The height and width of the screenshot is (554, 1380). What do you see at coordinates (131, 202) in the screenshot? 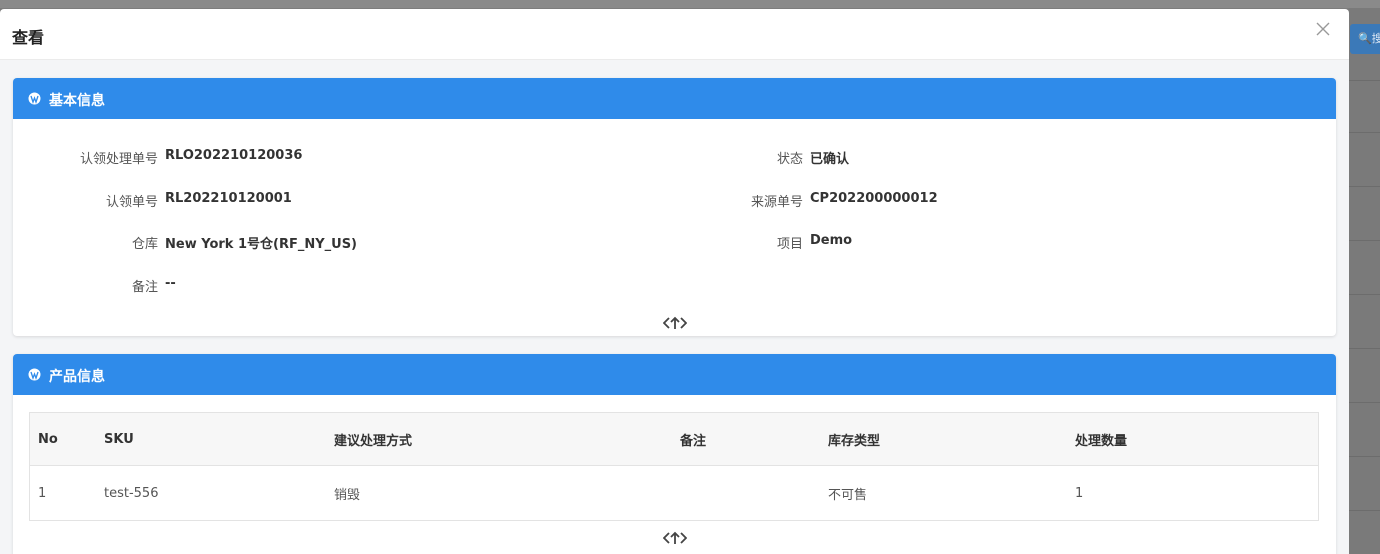
I see `claim-no-label: 认领单号` at bounding box center [131, 202].